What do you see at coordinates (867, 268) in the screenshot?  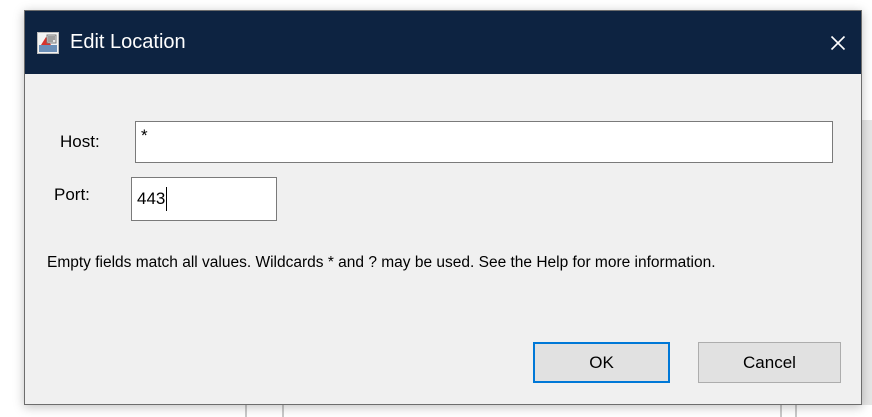 I see `background-window-edge` at bounding box center [867, 268].